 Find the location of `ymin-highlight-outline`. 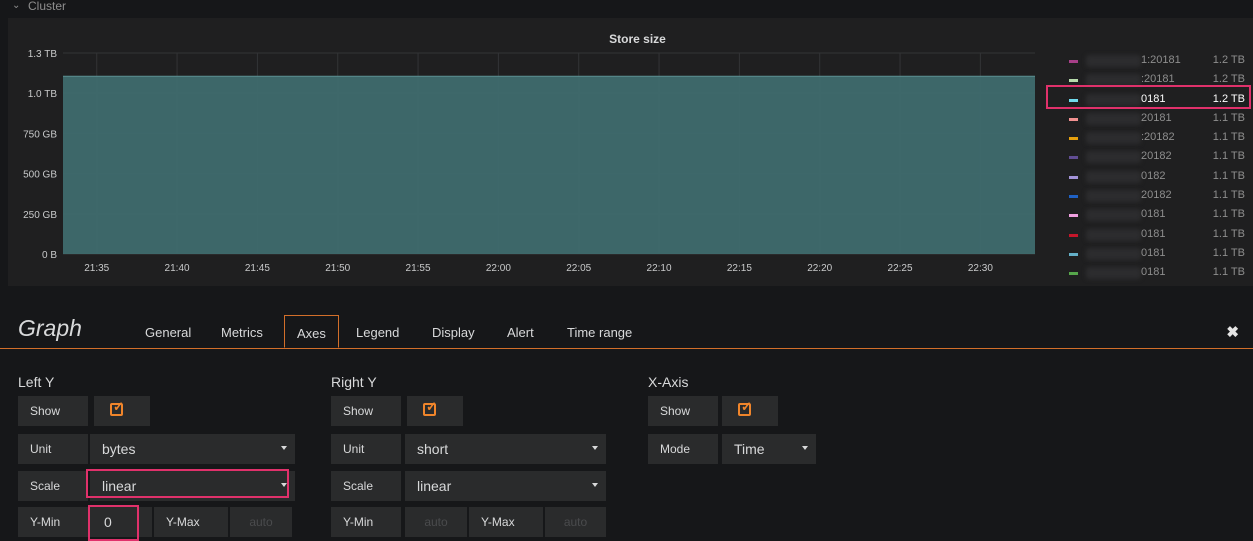

ymin-highlight-outline is located at coordinates (113, 523).